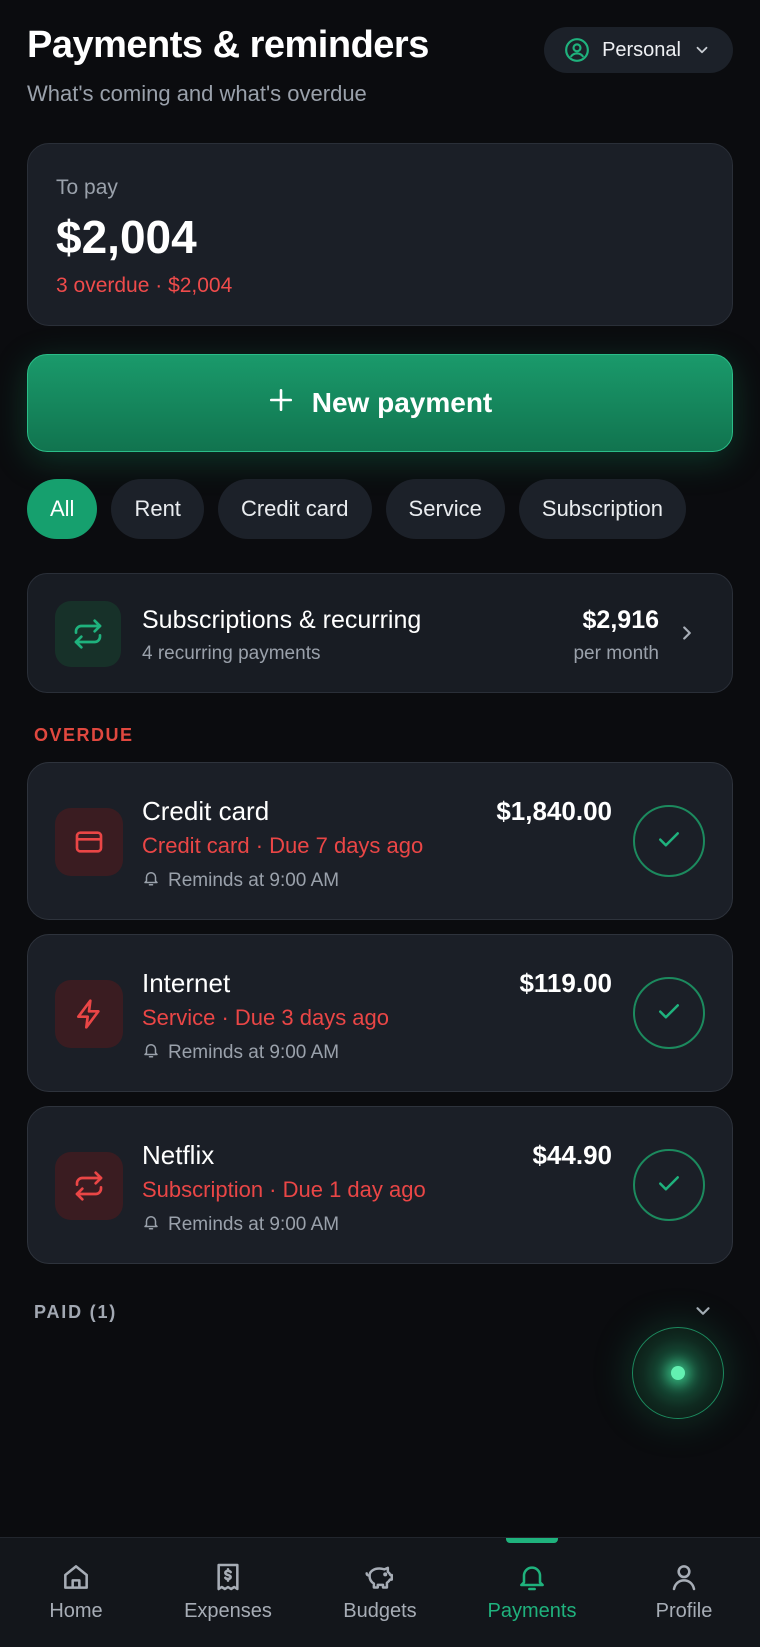 The height and width of the screenshot is (1647, 760). What do you see at coordinates (75, 1312) in the screenshot?
I see `paid-section-toggle: PAID (1)` at bounding box center [75, 1312].